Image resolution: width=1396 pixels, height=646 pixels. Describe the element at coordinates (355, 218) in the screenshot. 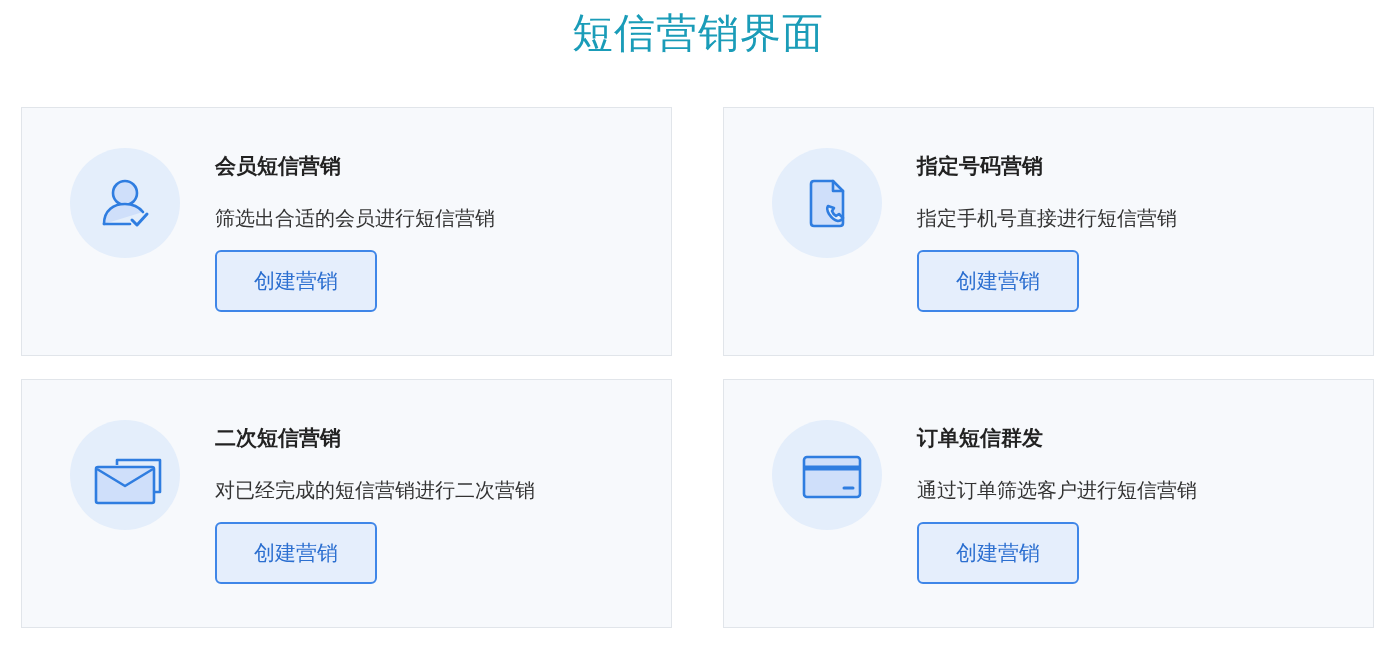

I see `card-description: 筛选出合适的会员进行短信营销` at that location.